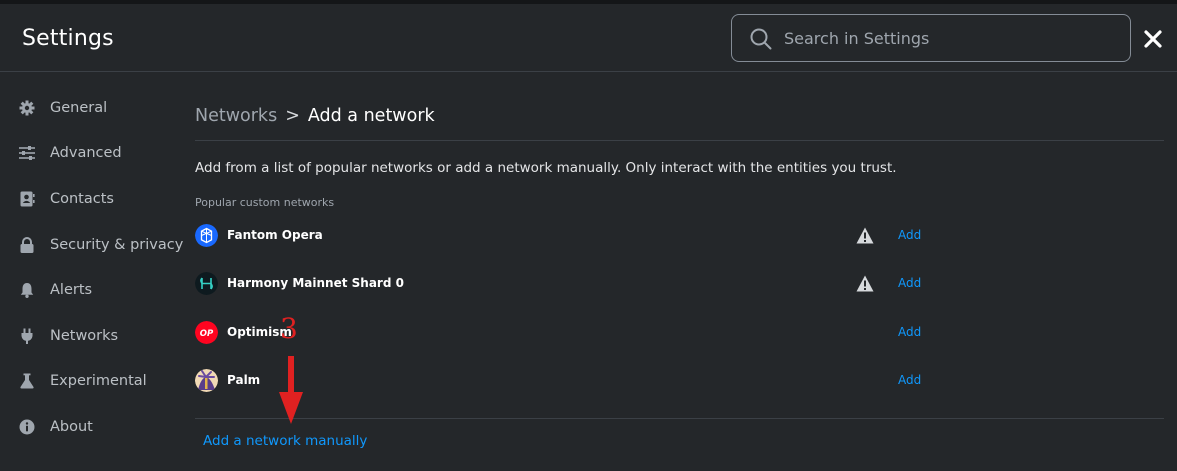 The width and height of the screenshot is (1177, 471). Describe the element at coordinates (71, 290) in the screenshot. I see `sidebar-item-label: Alerts` at that location.